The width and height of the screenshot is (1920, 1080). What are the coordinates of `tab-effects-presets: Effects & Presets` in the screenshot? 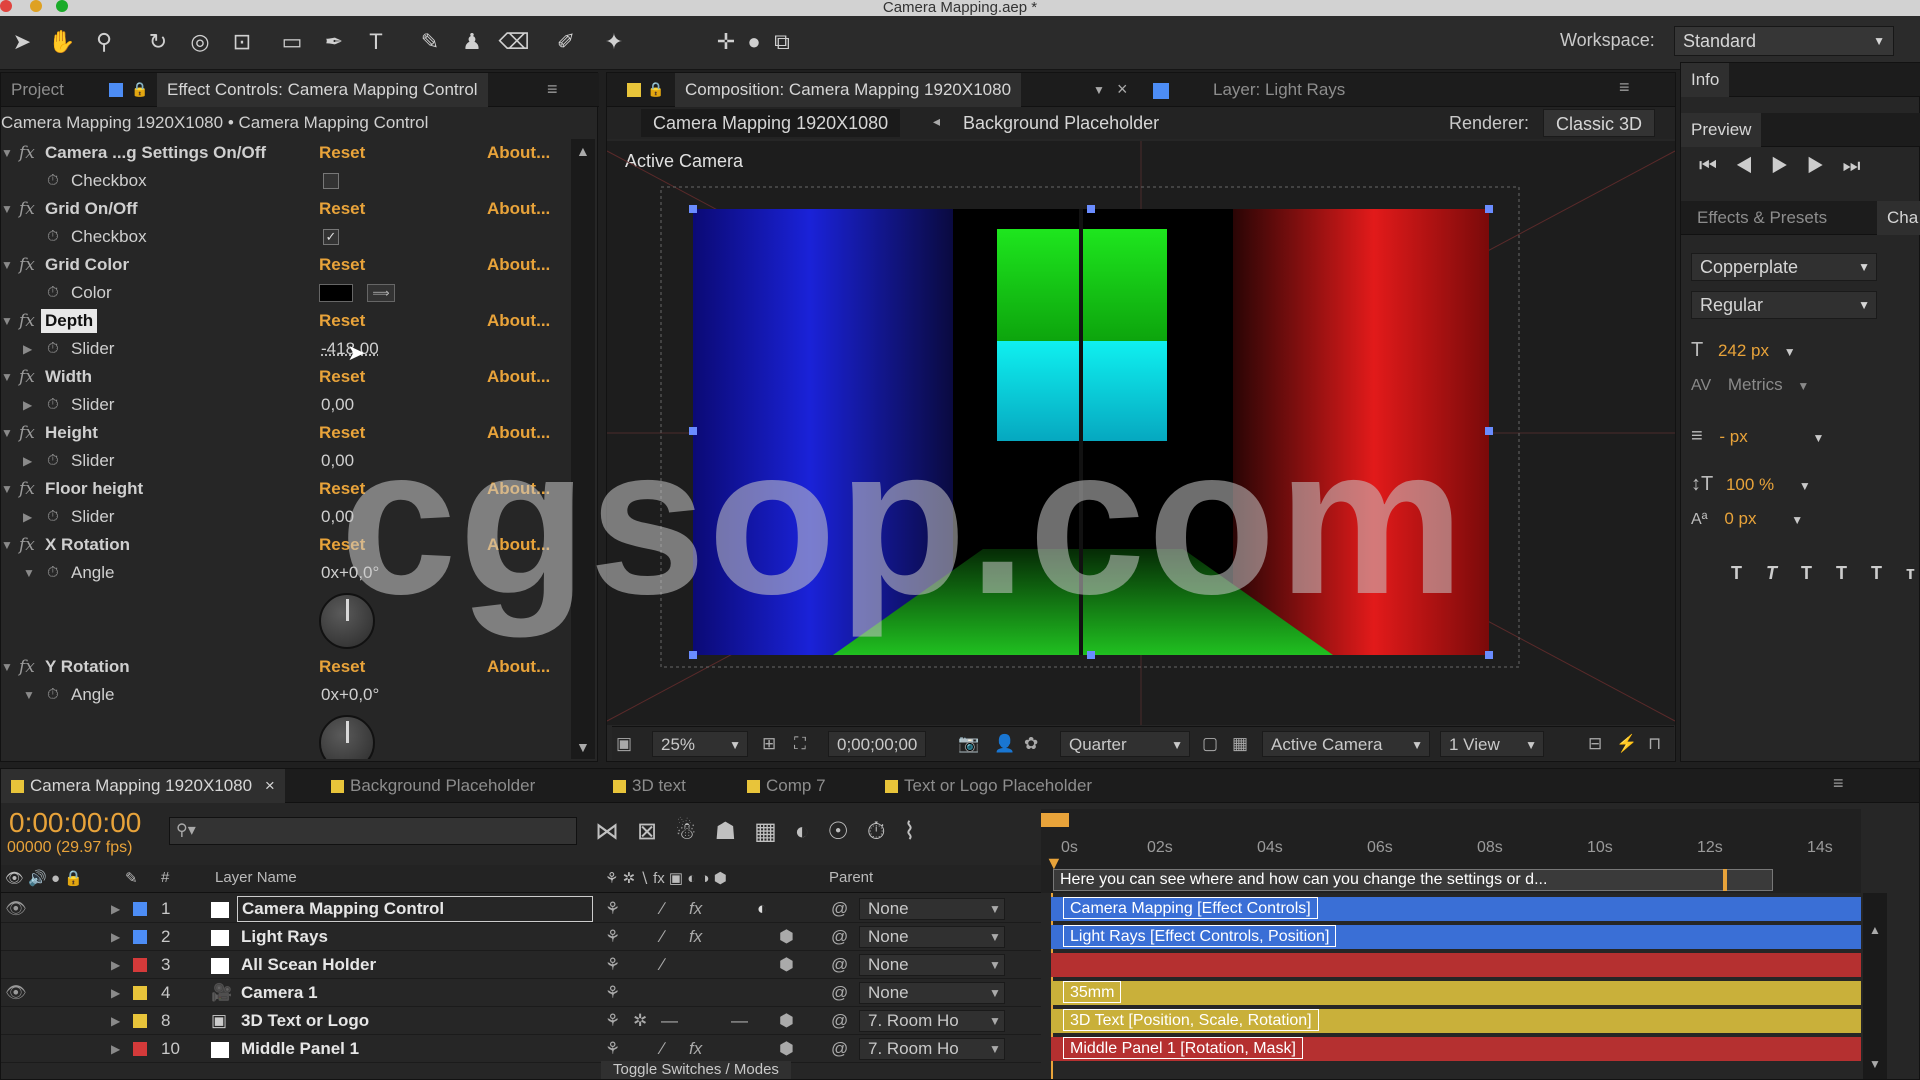 It's located at (1762, 218).